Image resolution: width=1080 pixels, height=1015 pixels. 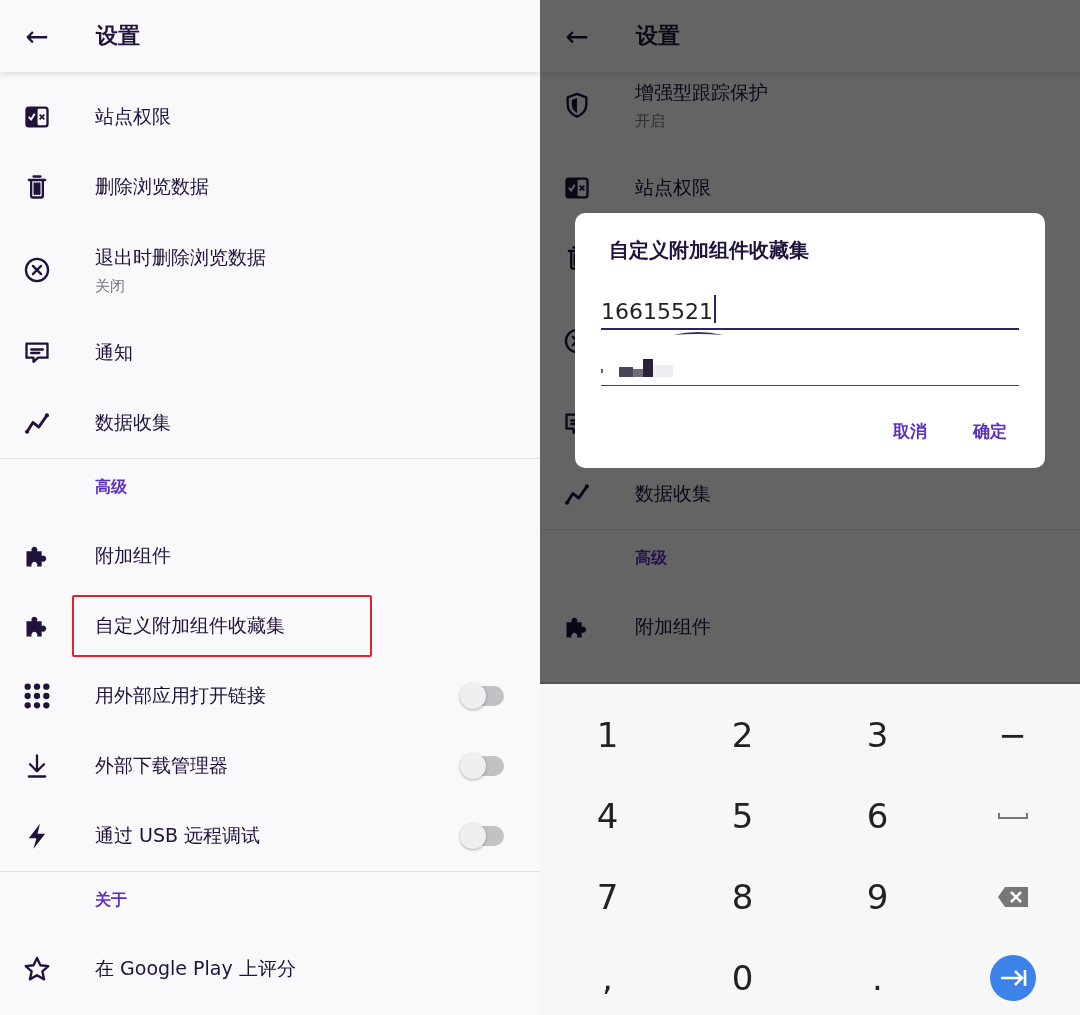 I want to click on setting-label: 自定义附加组件收藏集, so click(x=190, y=625).